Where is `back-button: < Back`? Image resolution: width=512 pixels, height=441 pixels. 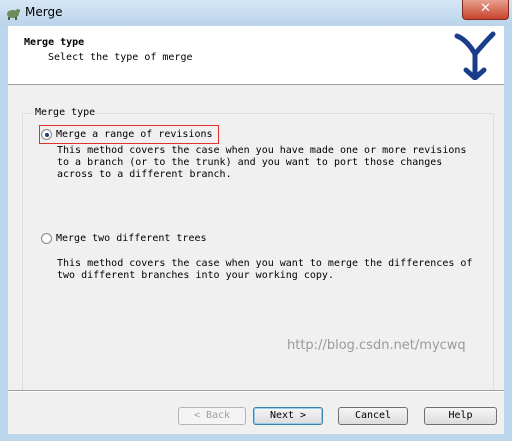
back-button: < Back is located at coordinates (212, 416).